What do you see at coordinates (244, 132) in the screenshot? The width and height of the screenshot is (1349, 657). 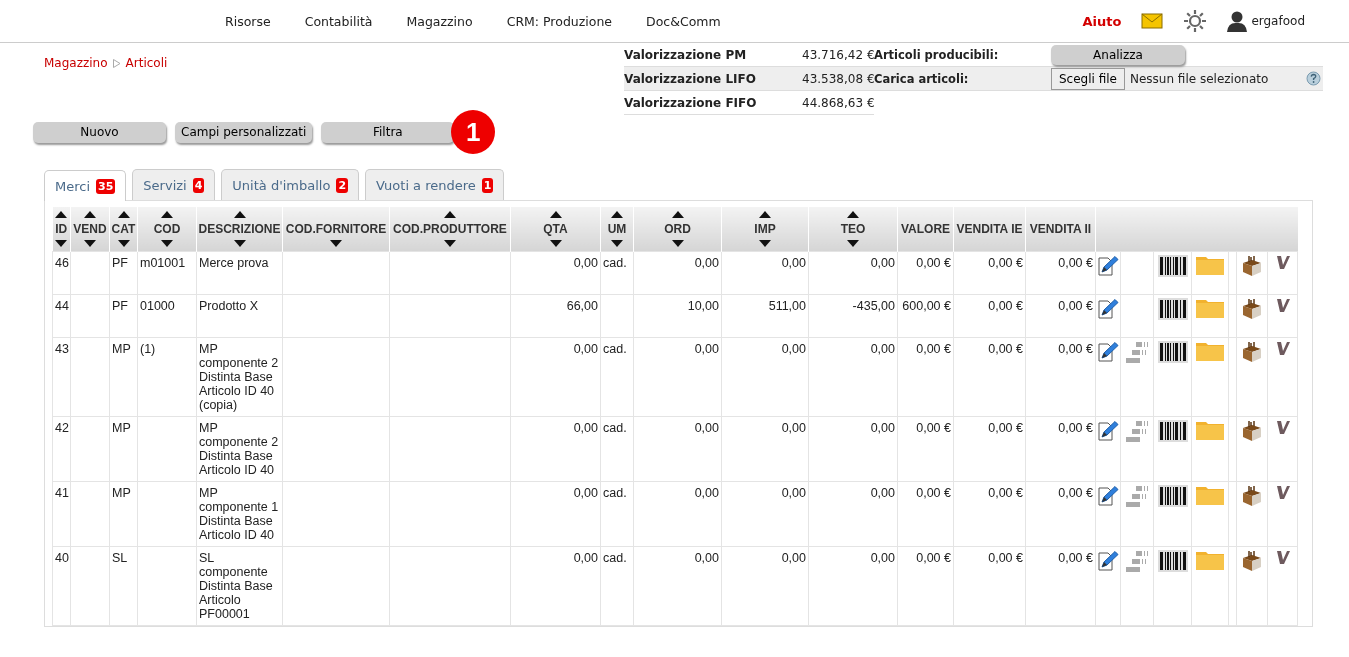 I see `action-button: Campi personalizzati` at bounding box center [244, 132].